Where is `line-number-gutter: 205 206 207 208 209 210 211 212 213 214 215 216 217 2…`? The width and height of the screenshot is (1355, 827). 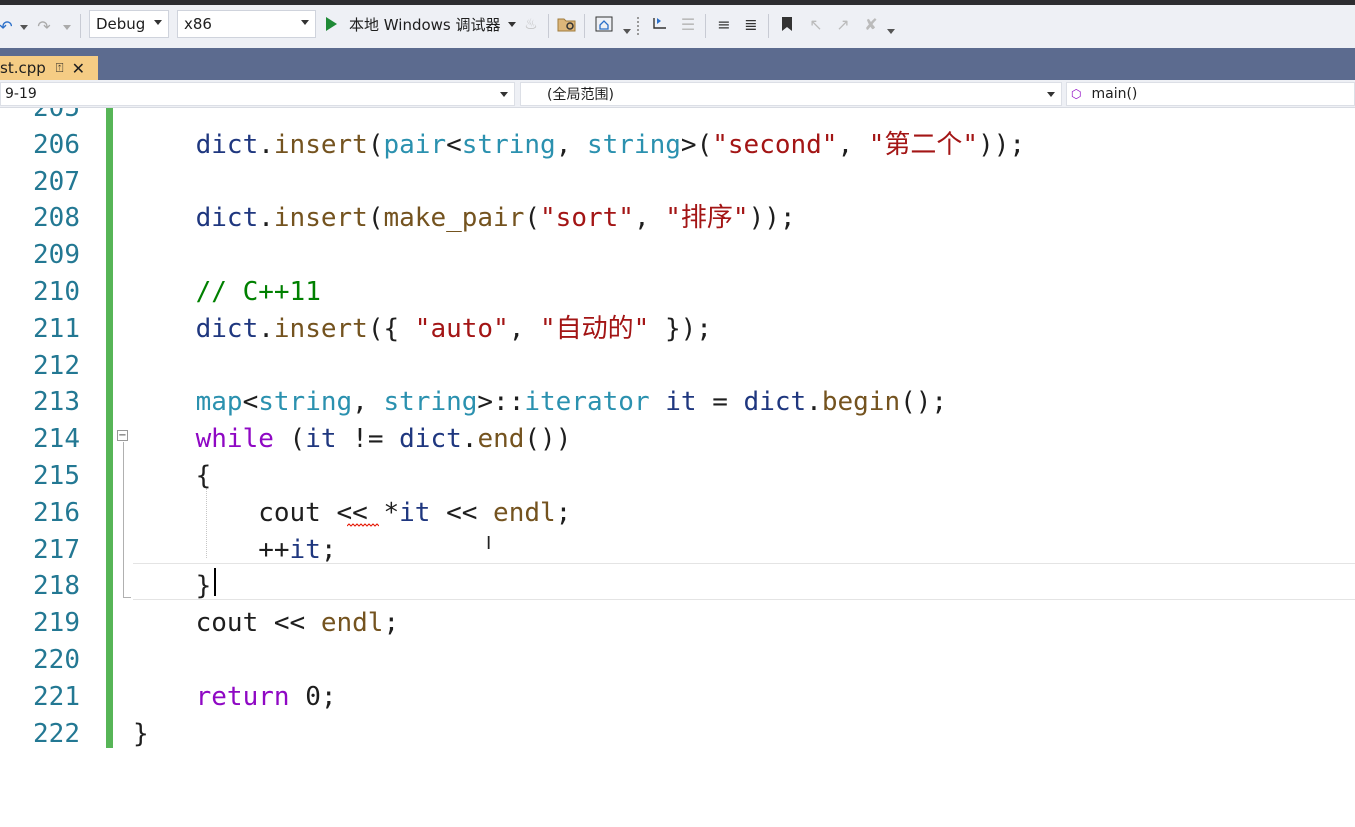
line-number-gutter: 205 206 207 208 209 210 211 212 213 214 215 216 217 2… is located at coordinates (50, 467).